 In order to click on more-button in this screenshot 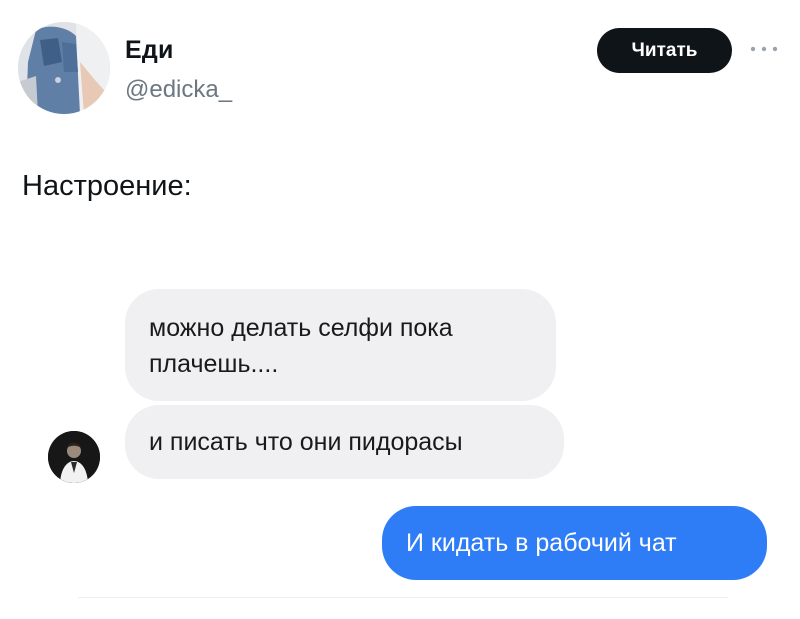, I will do `click(764, 49)`.